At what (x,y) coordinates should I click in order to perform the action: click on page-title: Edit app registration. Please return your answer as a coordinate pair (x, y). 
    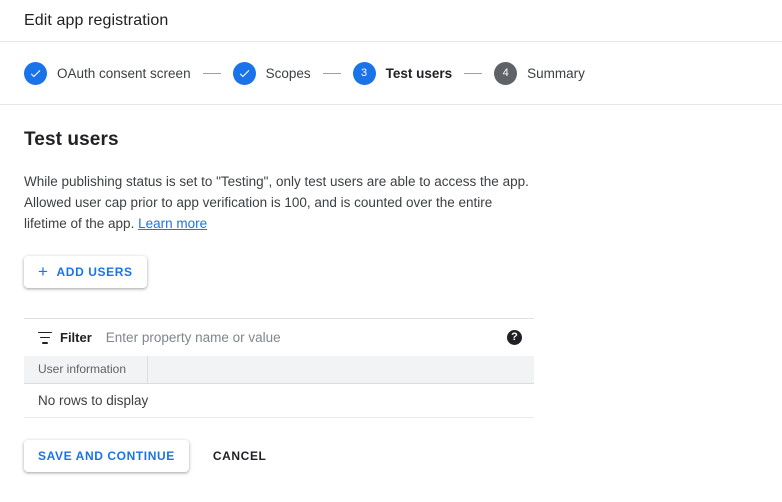
    Looking at the image, I should click on (96, 20).